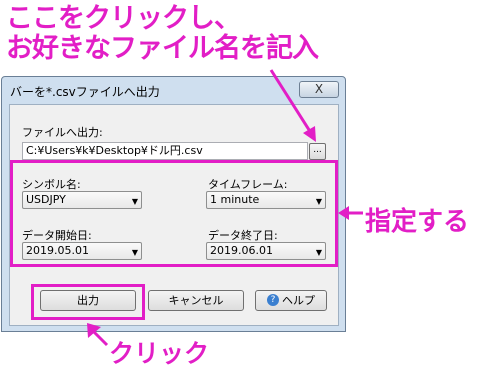 Image resolution: width=479 pixels, height=370 pixels. Describe the element at coordinates (273, 300) in the screenshot. I see `help-icon: ?` at that location.